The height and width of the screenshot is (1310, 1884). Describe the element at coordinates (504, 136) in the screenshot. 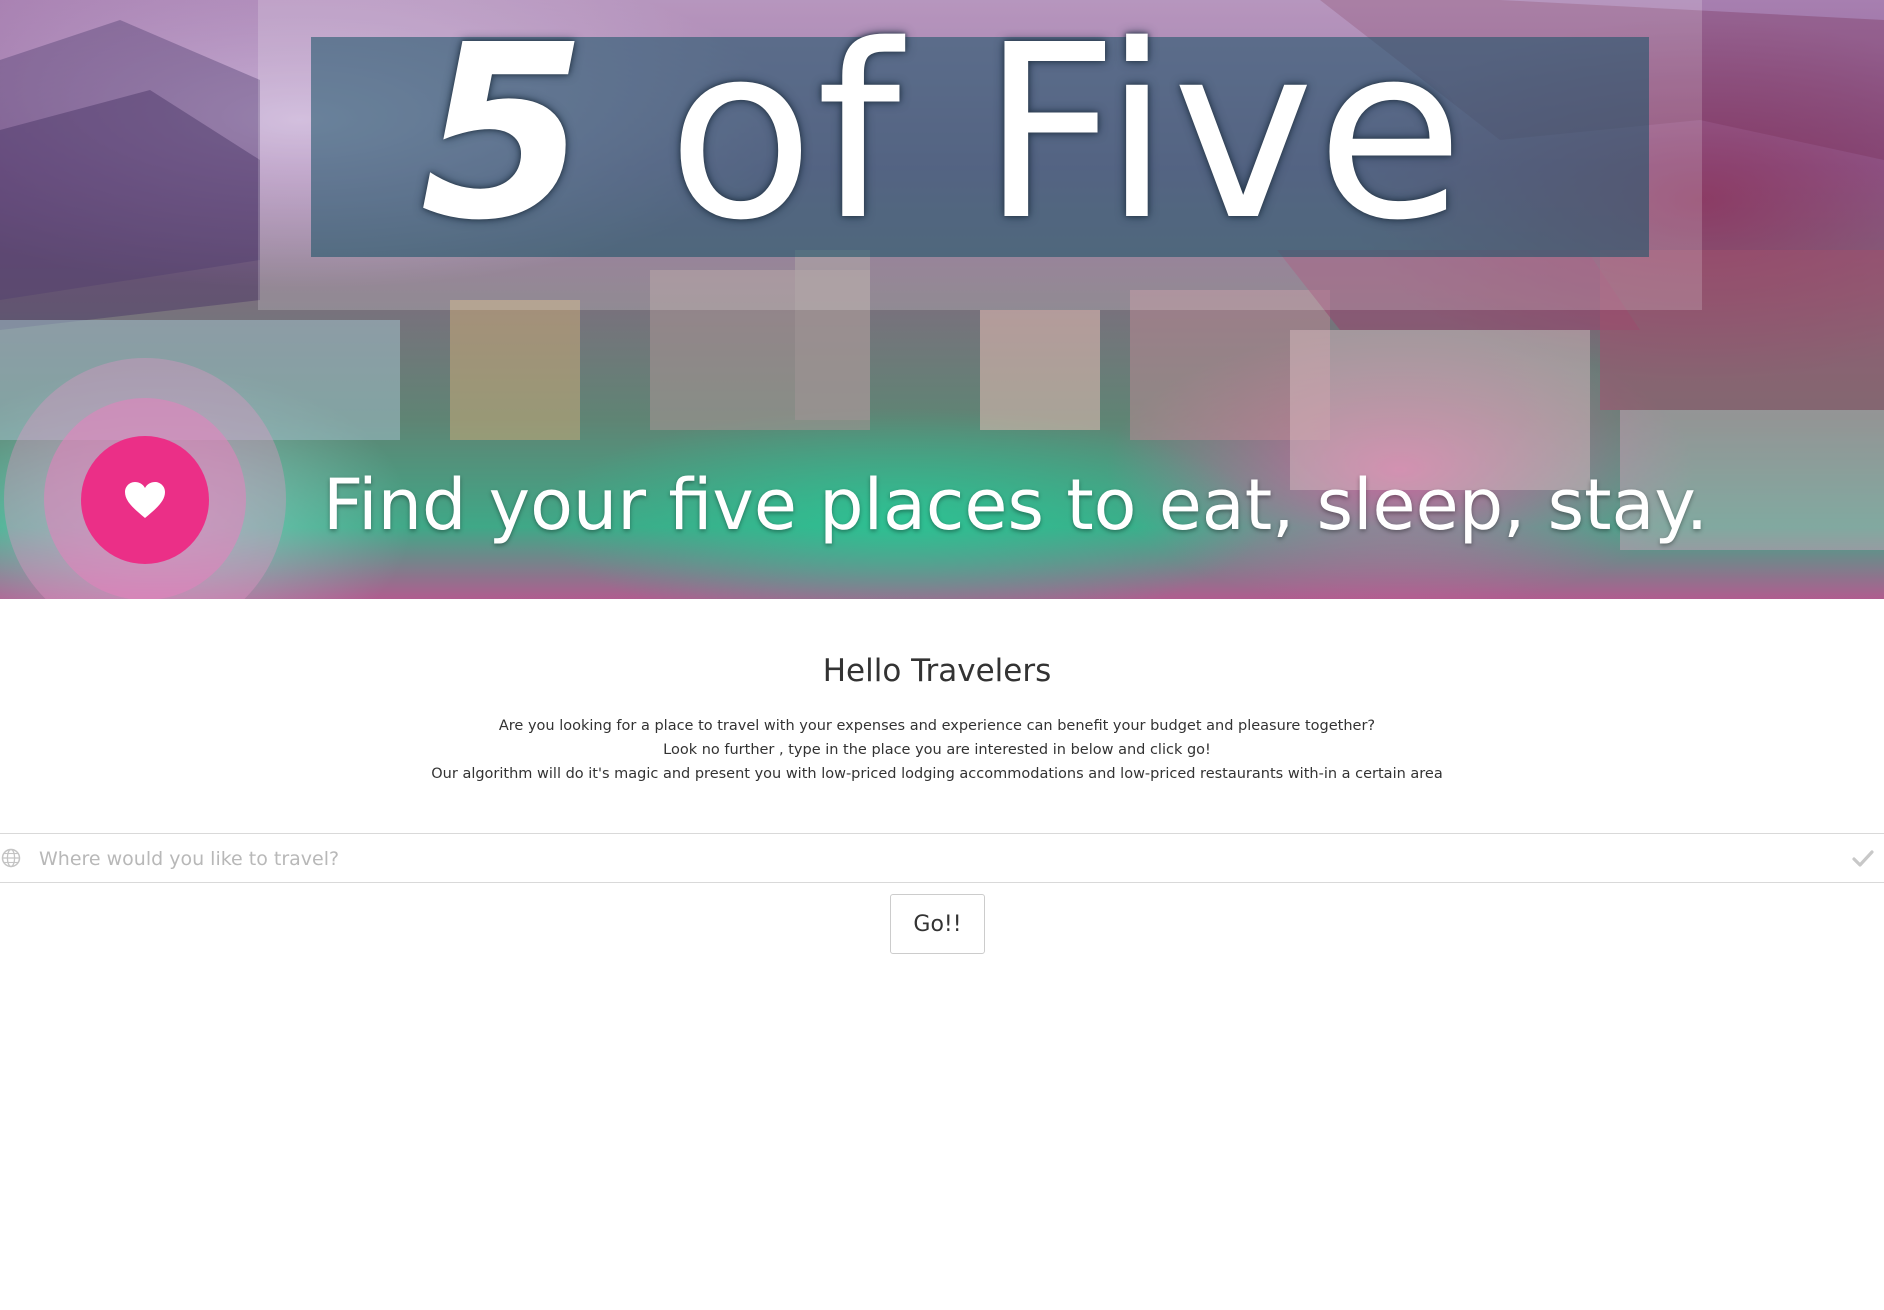

I see `title-number: 5` at that location.